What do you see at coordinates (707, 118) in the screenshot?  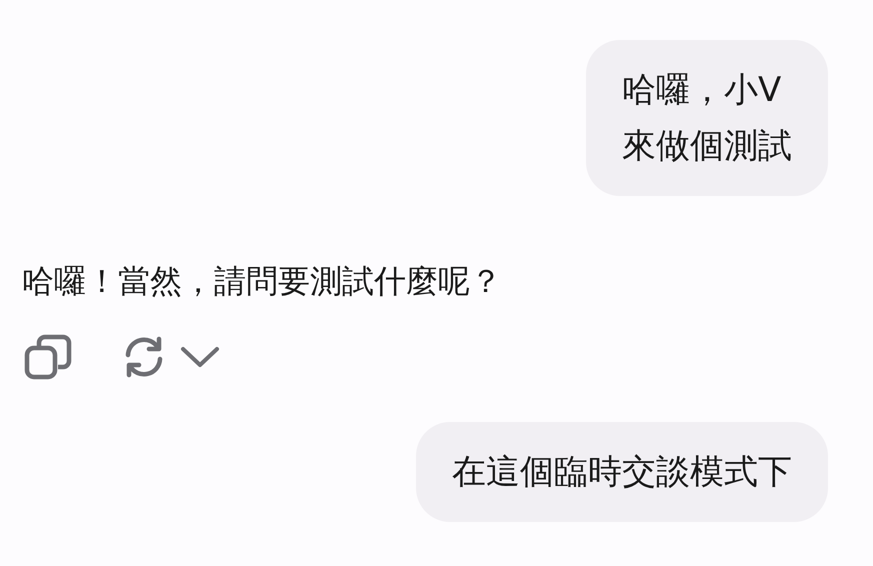 I see `message-bubble: 哈囉，小V 來做個測試` at bounding box center [707, 118].